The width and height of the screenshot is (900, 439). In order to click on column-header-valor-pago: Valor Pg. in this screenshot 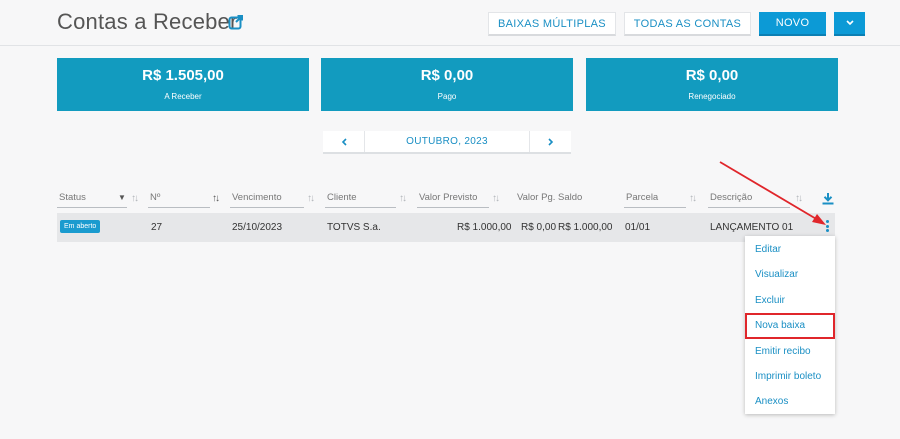, I will do `click(535, 199)`.